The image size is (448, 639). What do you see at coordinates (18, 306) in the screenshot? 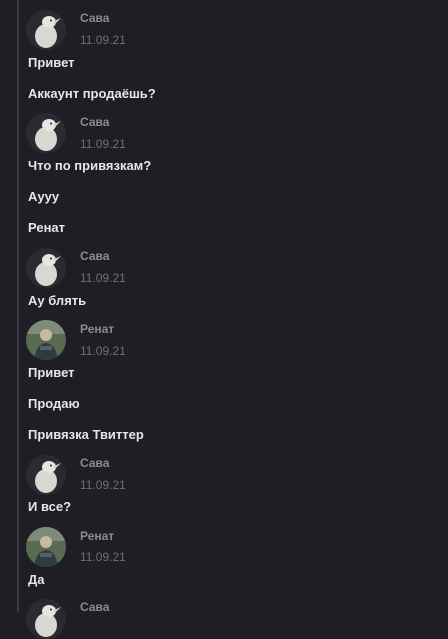
I see `chat-rail` at bounding box center [18, 306].